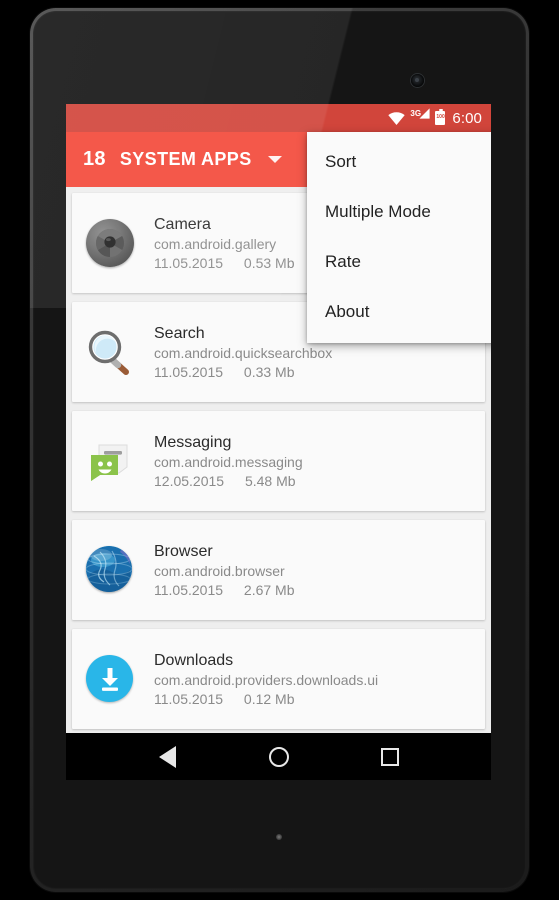  Describe the element at coordinates (110, 352) in the screenshot. I see `search-icon` at that location.